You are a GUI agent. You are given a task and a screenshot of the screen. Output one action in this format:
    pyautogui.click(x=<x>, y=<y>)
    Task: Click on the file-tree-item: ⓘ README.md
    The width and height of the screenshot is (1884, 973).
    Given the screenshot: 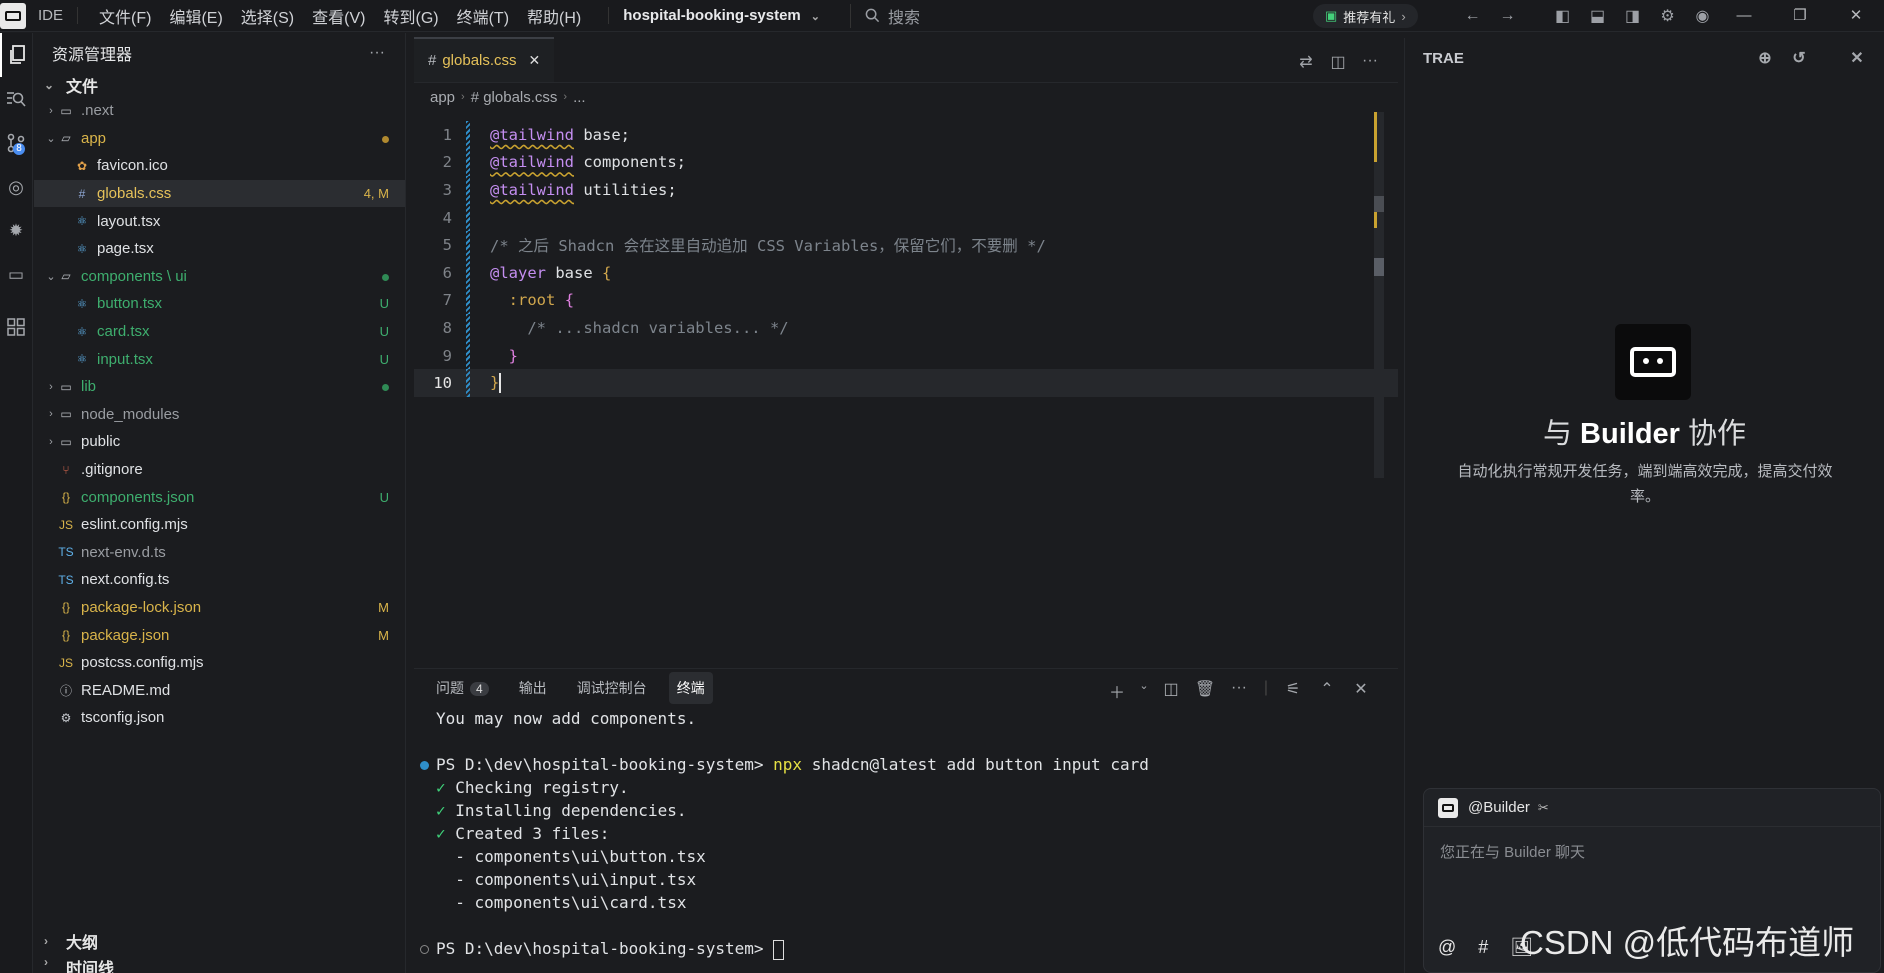 What is the action you would take?
    pyautogui.click(x=219, y=690)
    